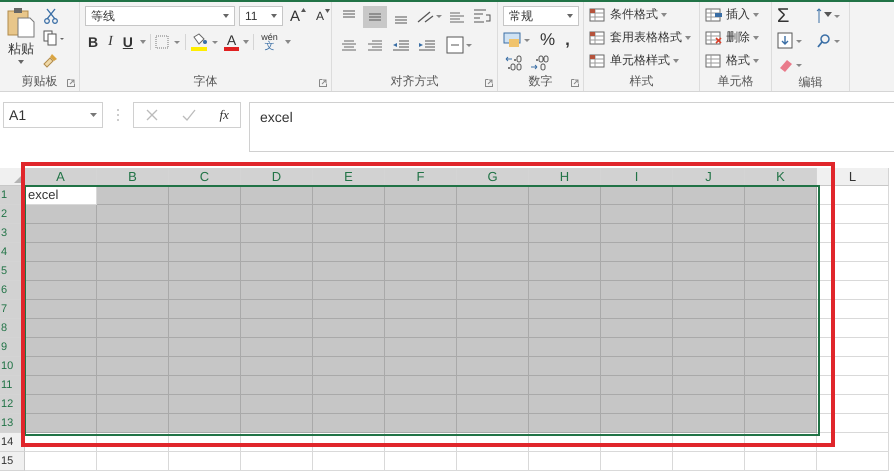  Describe the element at coordinates (128, 42) in the screenshot. I see `underline-button: U` at that location.